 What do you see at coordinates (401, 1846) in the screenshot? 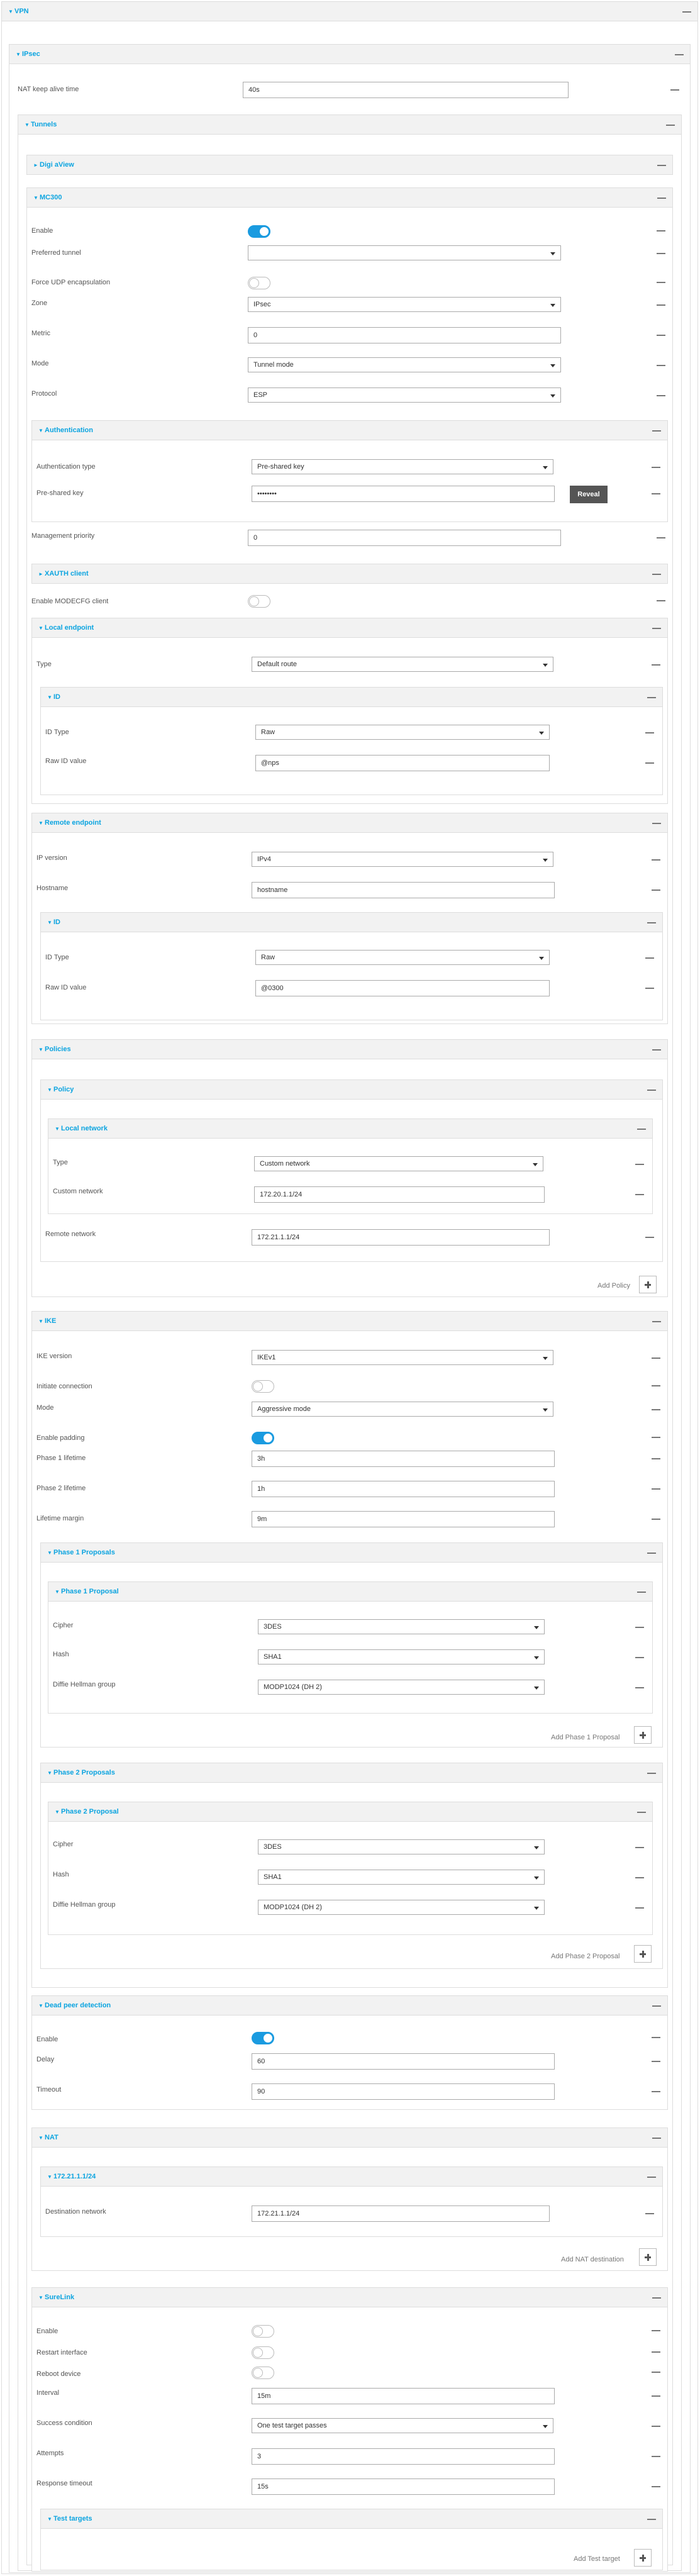
I see `p2-cipher-select: 3DES` at bounding box center [401, 1846].